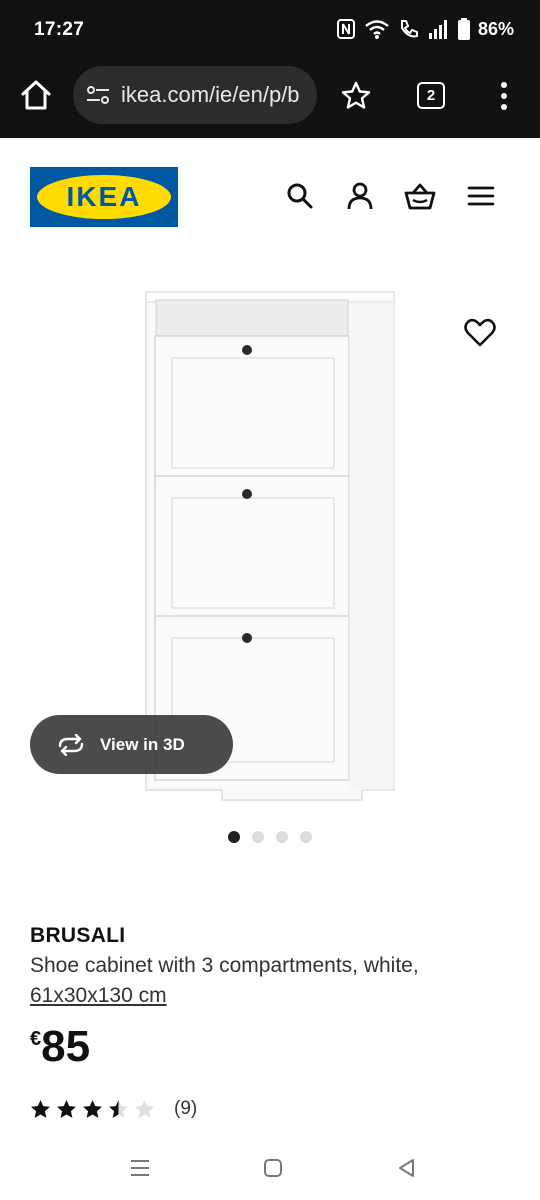  Describe the element at coordinates (360, 196) in the screenshot. I see `account-icon` at that location.